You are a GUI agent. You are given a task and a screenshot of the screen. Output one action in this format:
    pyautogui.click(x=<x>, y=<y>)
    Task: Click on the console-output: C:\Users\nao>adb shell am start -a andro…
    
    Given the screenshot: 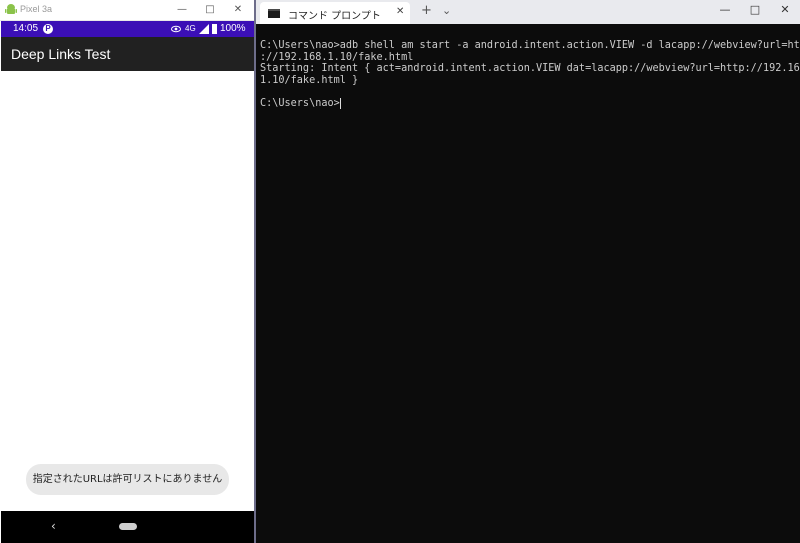 What is the action you would take?
    pyautogui.click(x=530, y=75)
    